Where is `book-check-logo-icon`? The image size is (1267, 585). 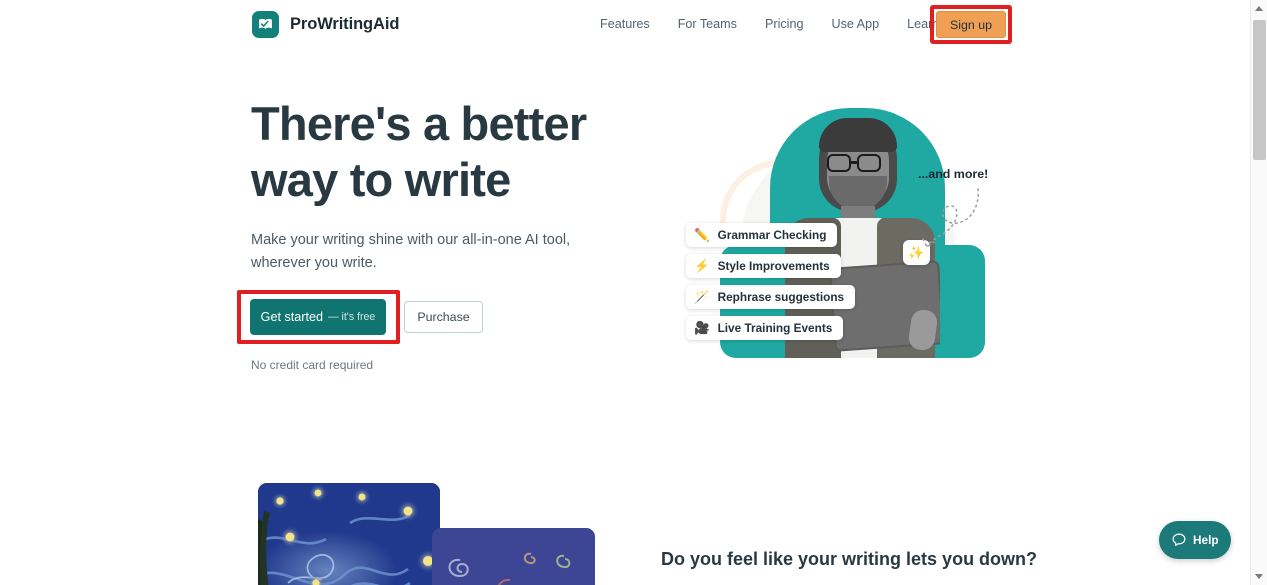
book-check-logo-icon is located at coordinates (265, 24).